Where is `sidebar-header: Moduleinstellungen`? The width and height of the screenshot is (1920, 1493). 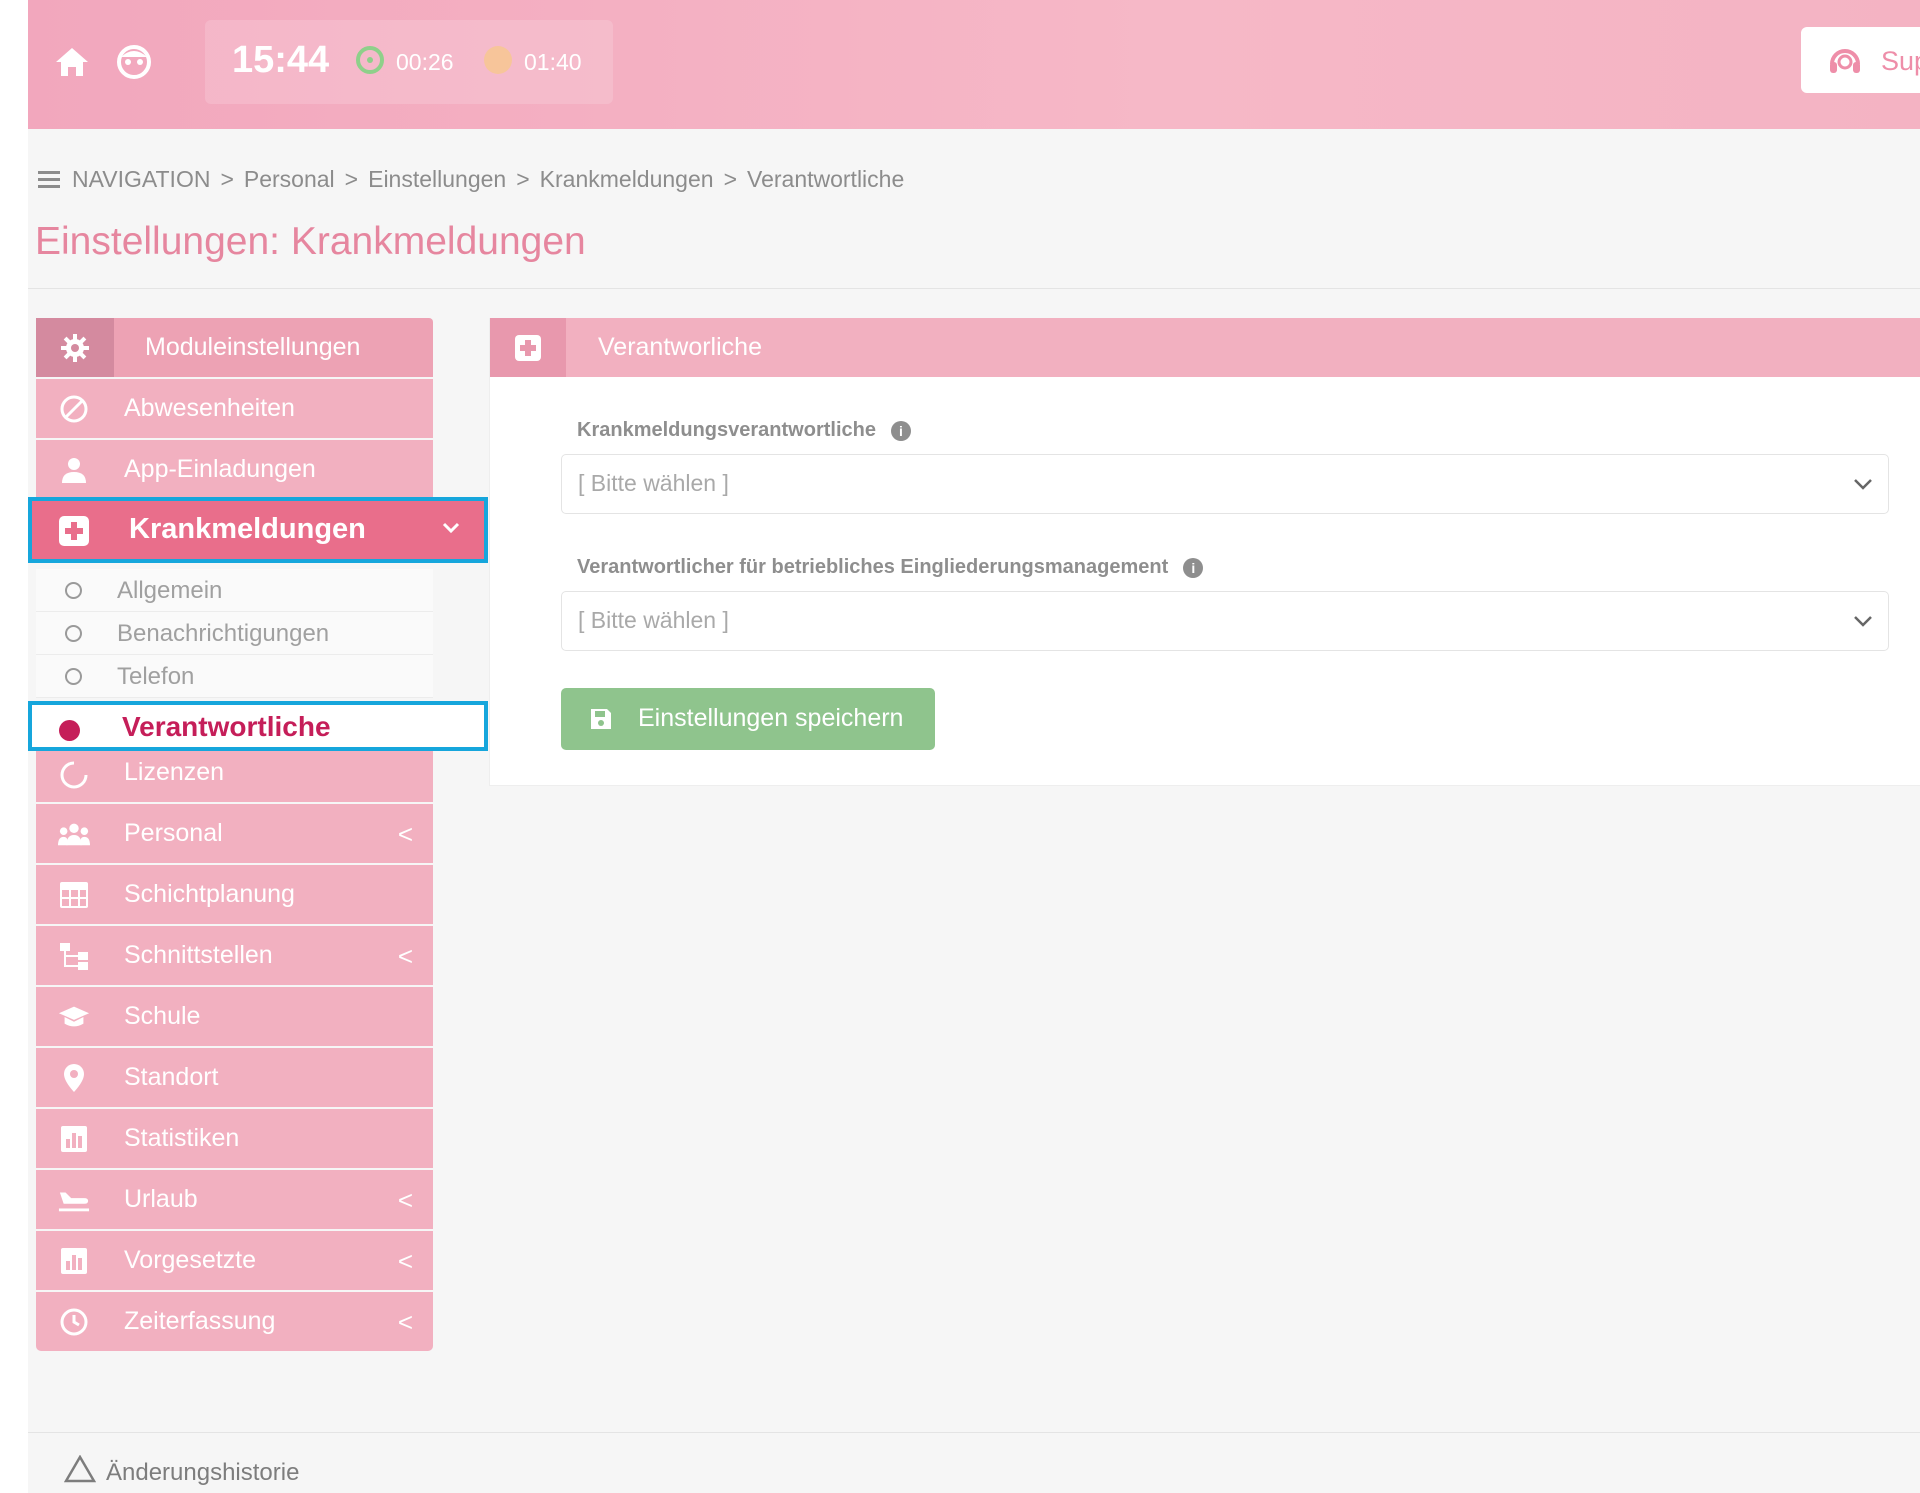
sidebar-header: Moduleinstellungen is located at coordinates (234, 347).